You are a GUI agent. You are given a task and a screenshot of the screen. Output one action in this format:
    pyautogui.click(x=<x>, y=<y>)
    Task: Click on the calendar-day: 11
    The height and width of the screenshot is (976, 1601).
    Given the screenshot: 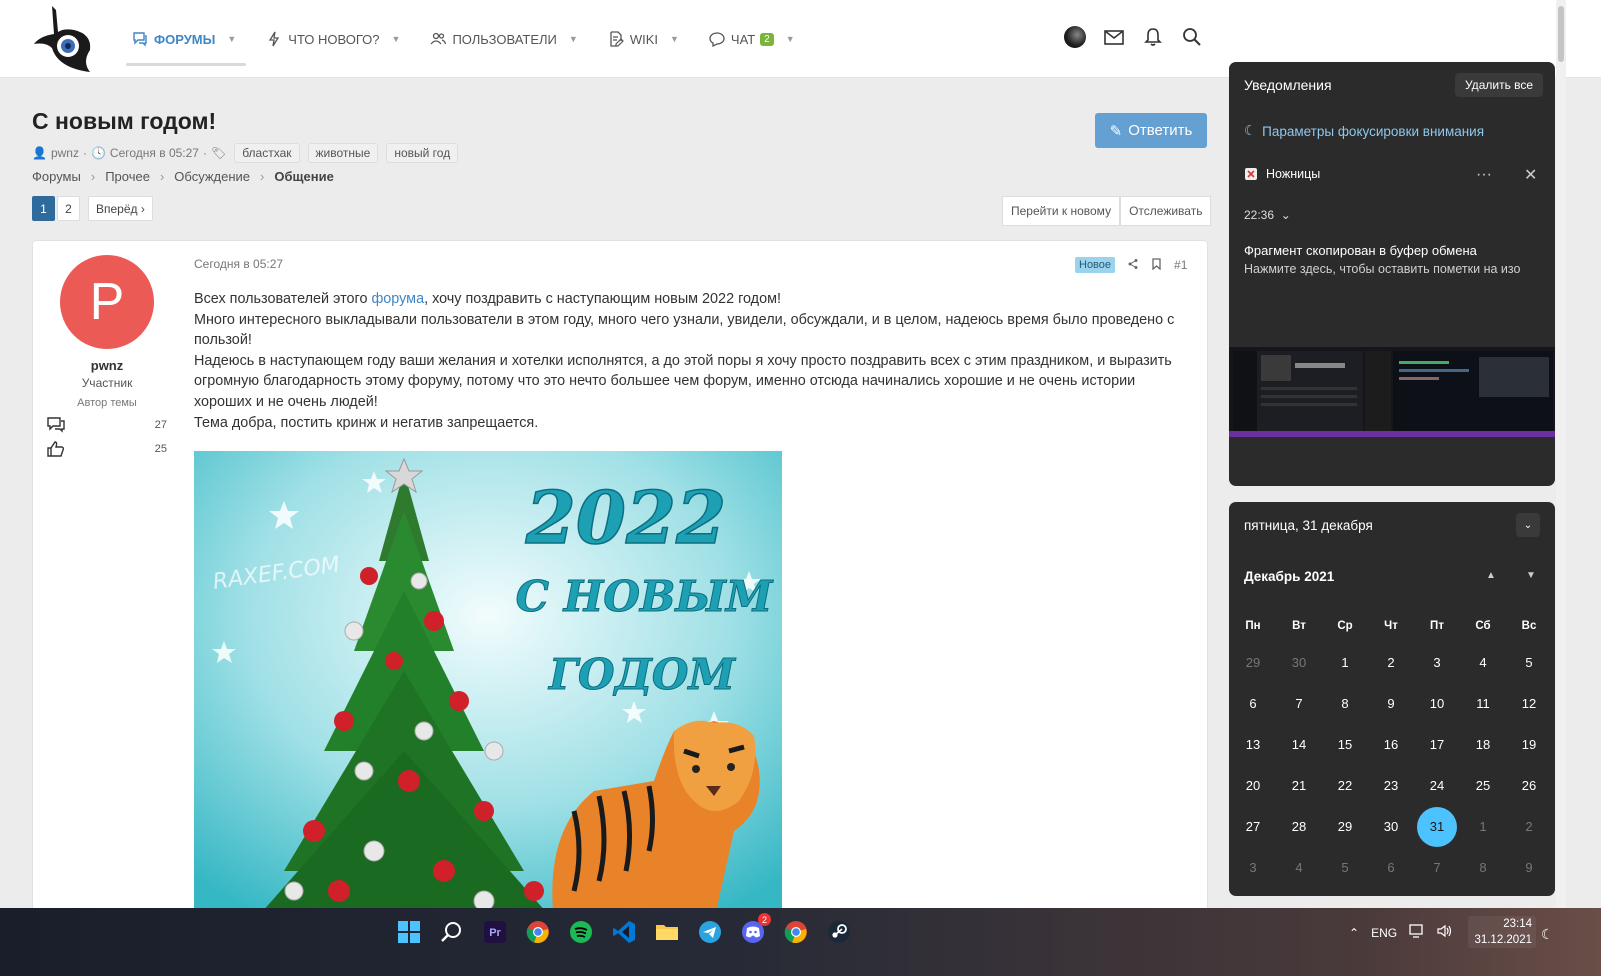 What is the action you would take?
    pyautogui.click(x=1483, y=703)
    